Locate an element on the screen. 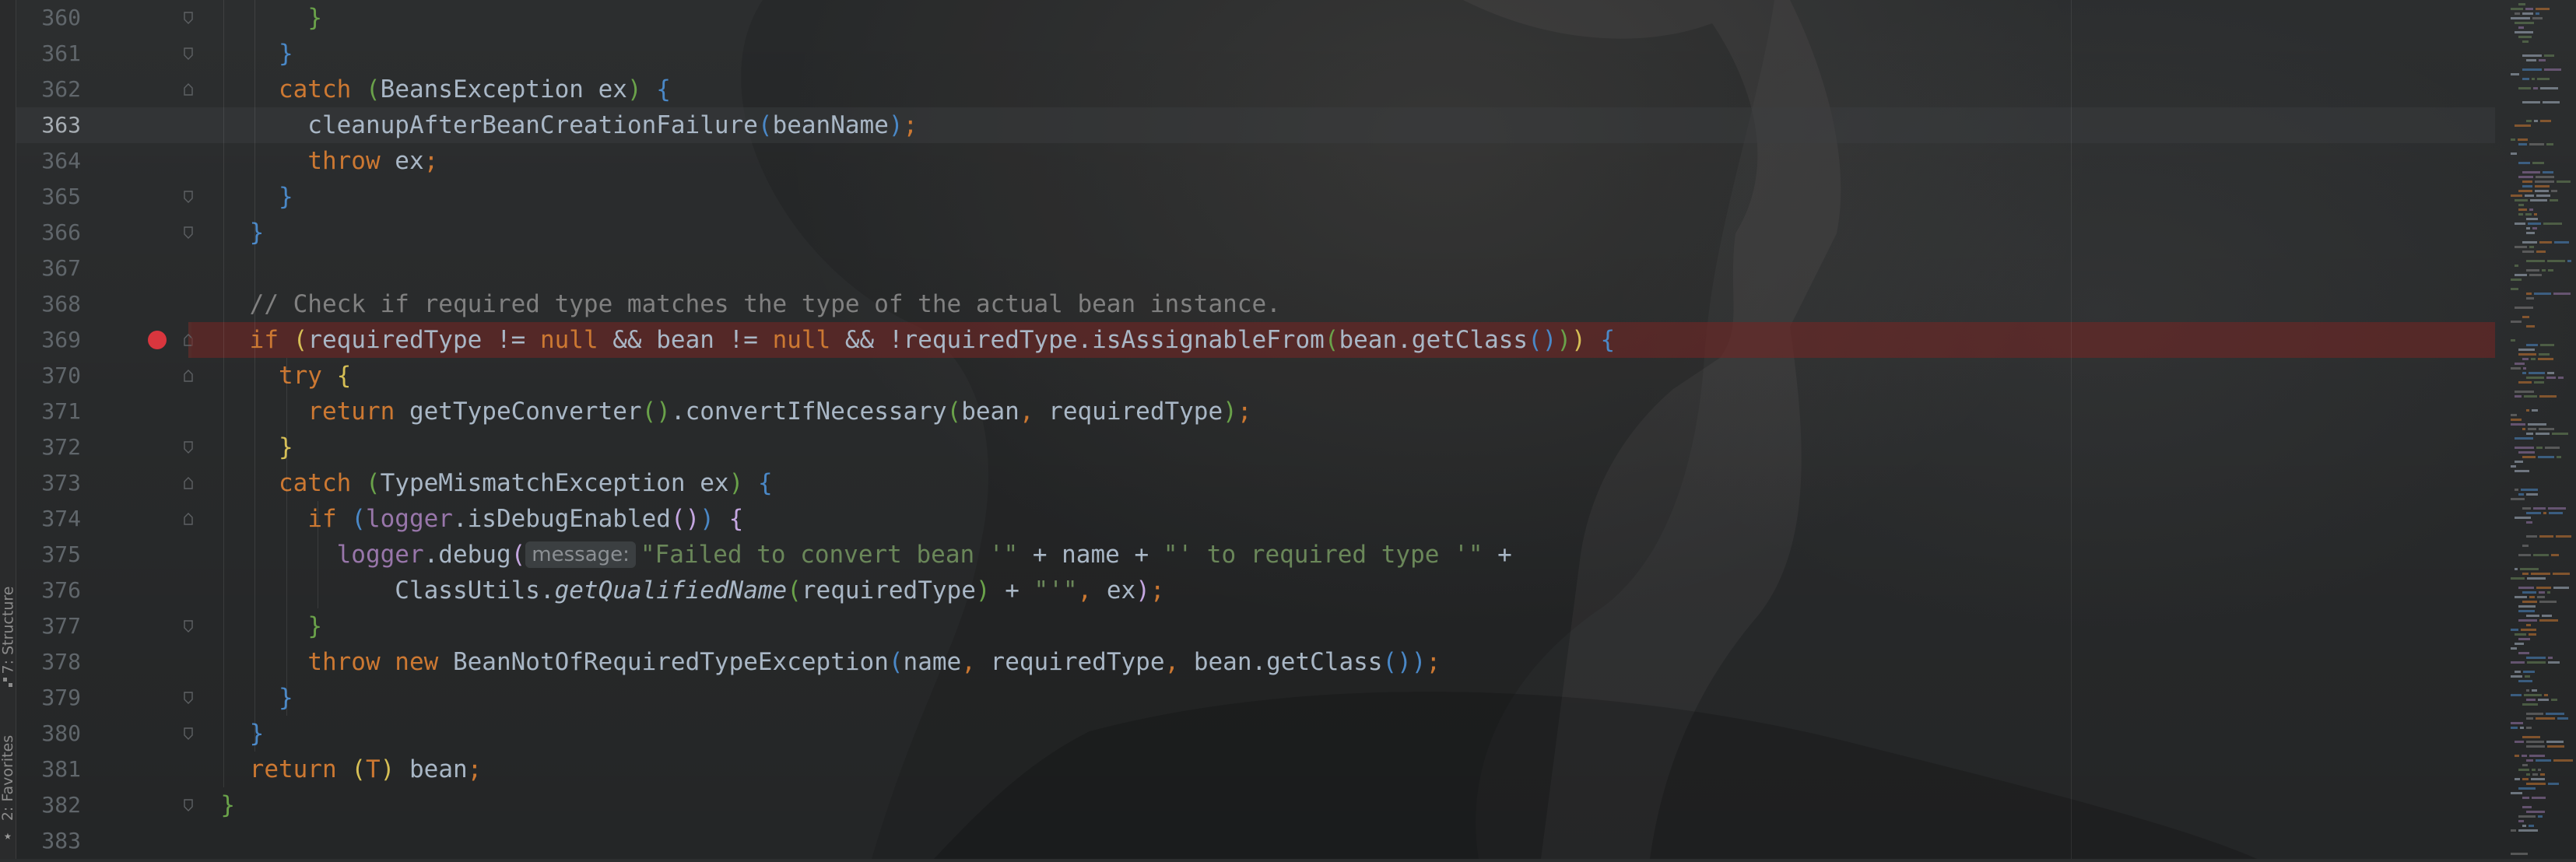 The height and width of the screenshot is (862, 2576). gutter-row: 373 is located at coordinates (105, 483).